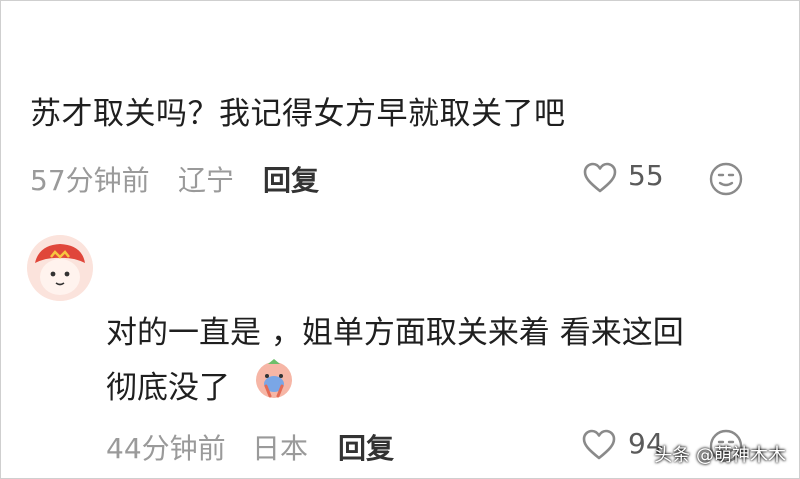  I want to click on avatar, so click(60, 268).